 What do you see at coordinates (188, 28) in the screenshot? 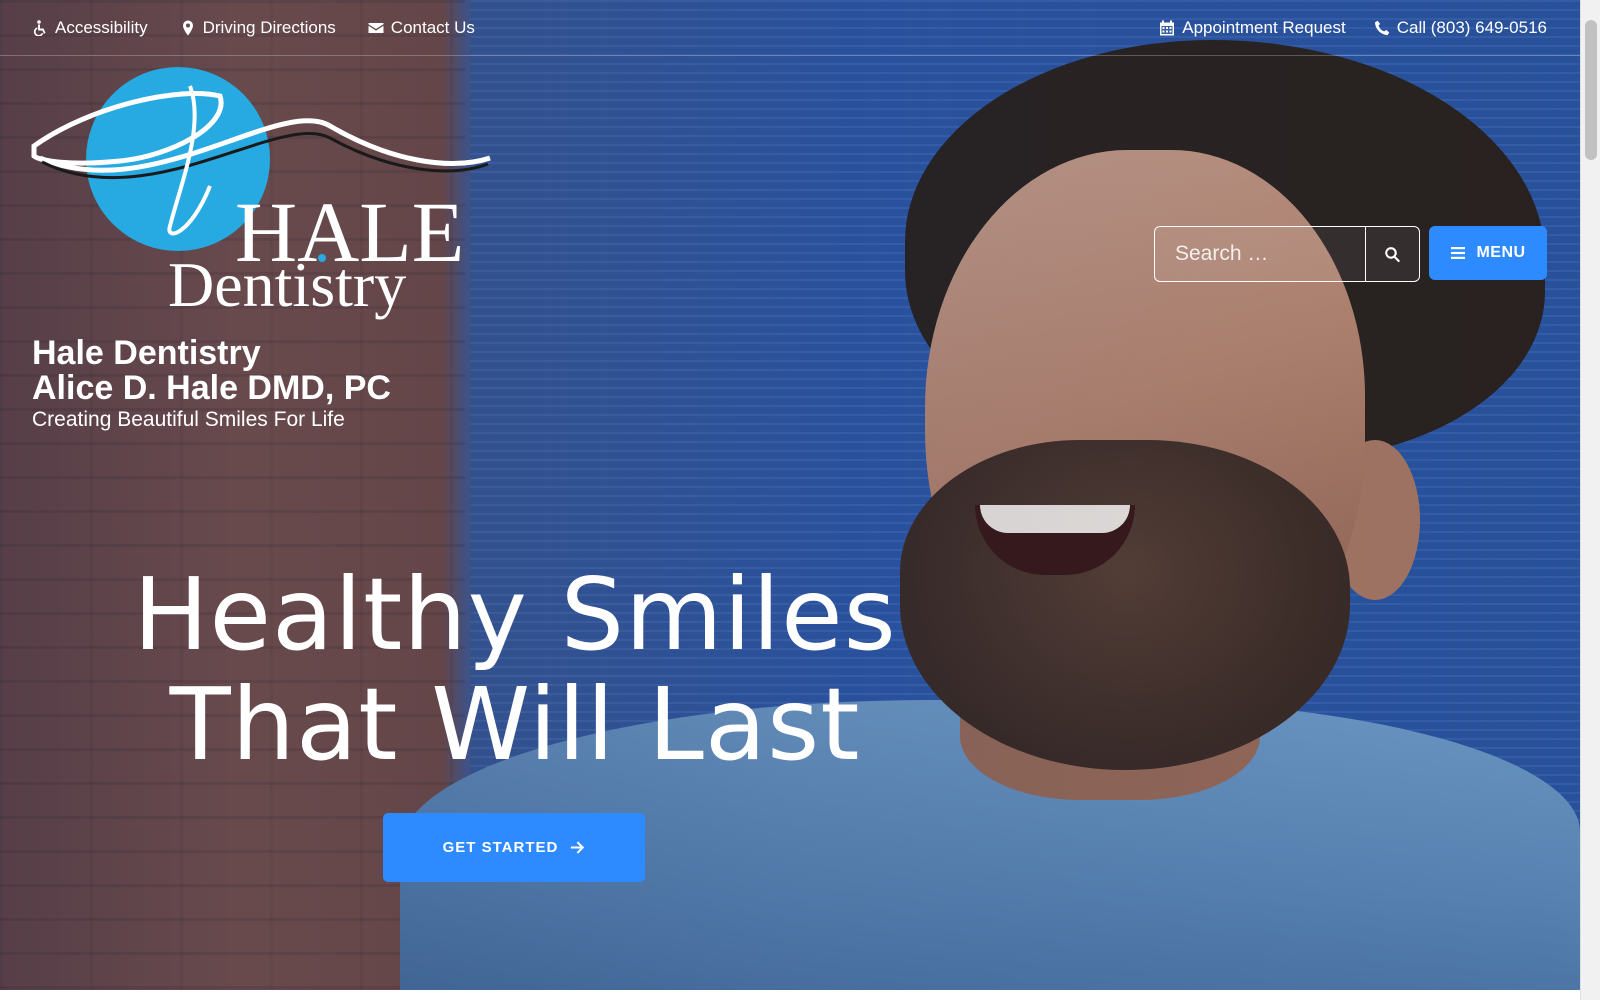
I see `map-marker-icon` at bounding box center [188, 28].